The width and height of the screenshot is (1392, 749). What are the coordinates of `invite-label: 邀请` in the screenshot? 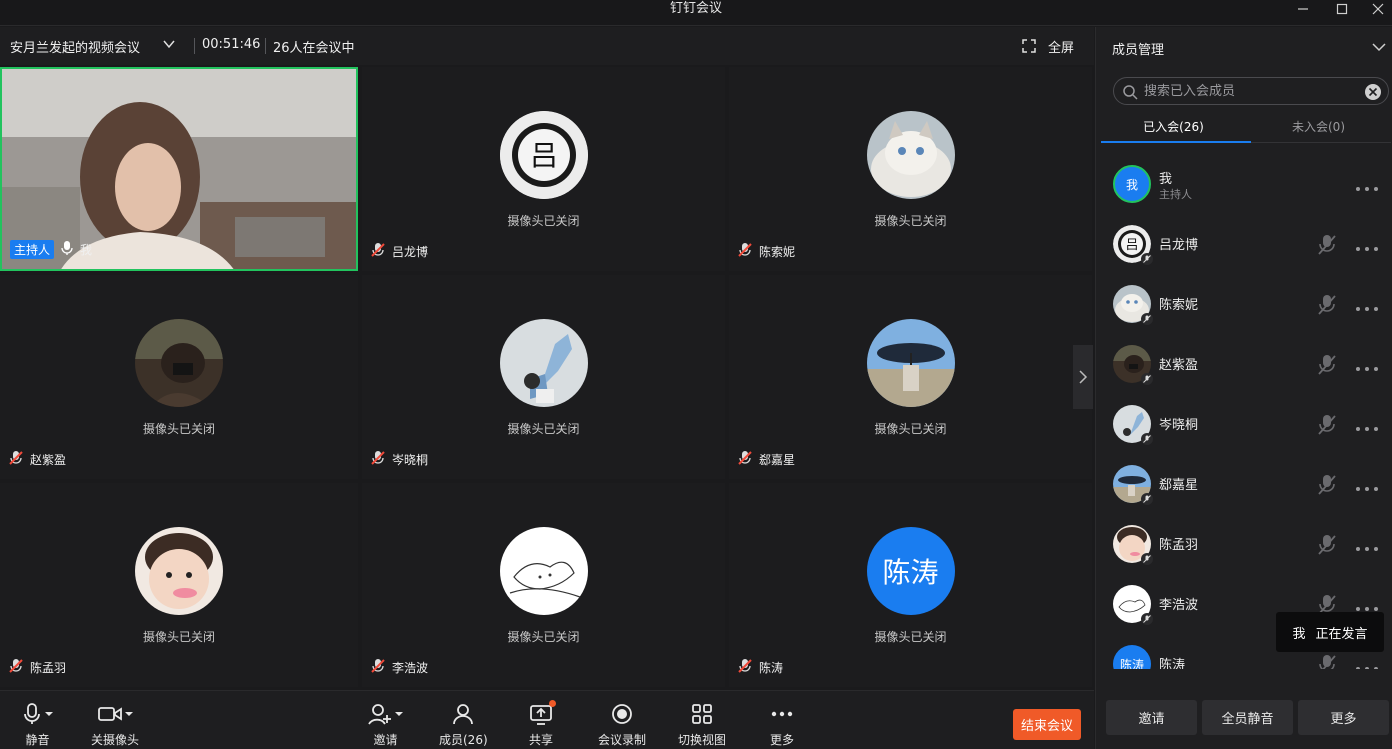 It's located at (385, 740).